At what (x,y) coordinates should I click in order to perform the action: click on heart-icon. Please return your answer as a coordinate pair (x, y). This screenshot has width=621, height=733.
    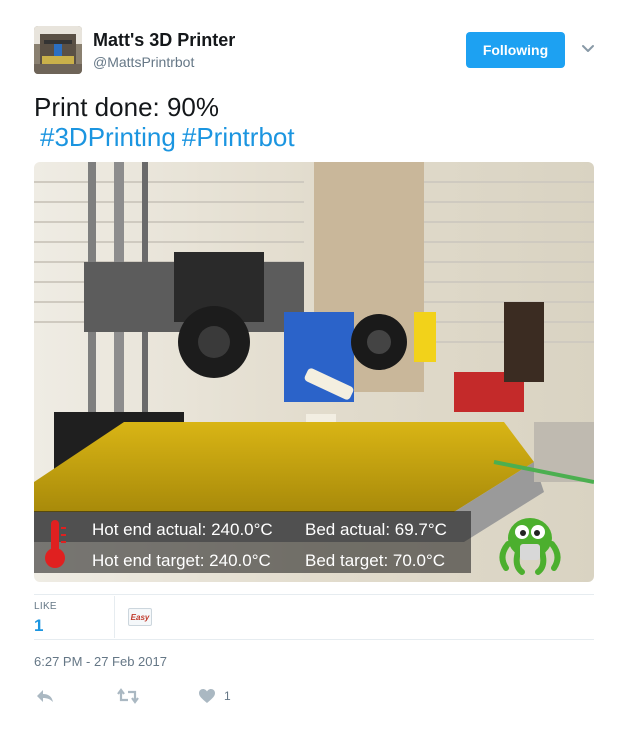
    Looking at the image, I should click on (207, 696).